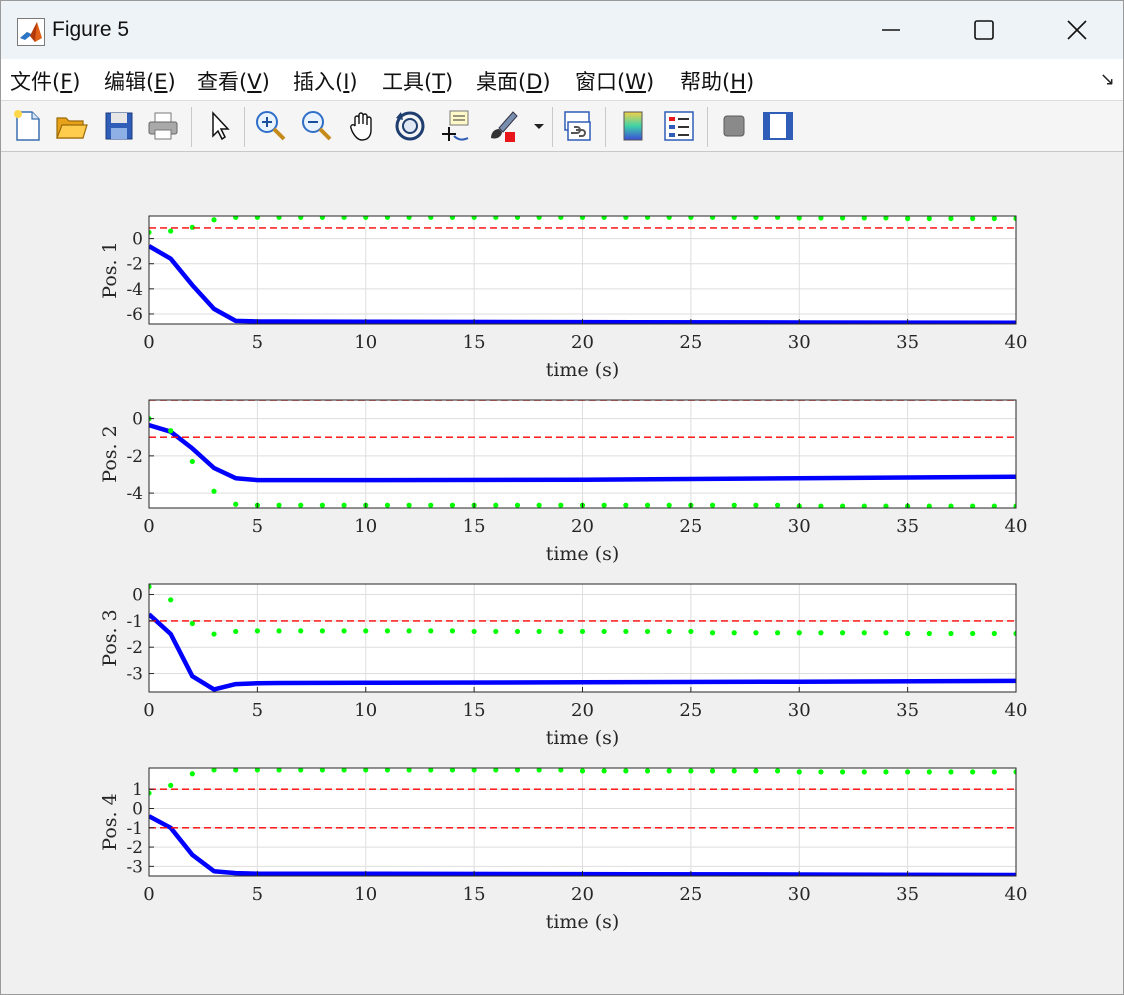 The height and width of the screenshot is (995, 1124). What do you see at coordinates (410, 126) in the screenshot?
I see `rotate-3d-icon` at bounding box center [410, 126].